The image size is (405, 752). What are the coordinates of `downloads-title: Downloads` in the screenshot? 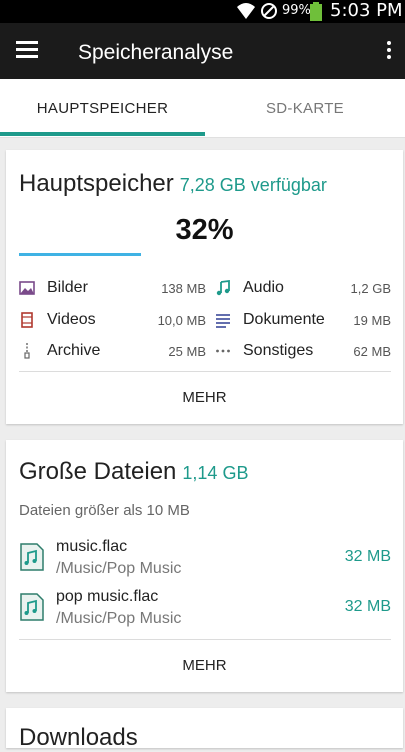 It's located at (78, 737).